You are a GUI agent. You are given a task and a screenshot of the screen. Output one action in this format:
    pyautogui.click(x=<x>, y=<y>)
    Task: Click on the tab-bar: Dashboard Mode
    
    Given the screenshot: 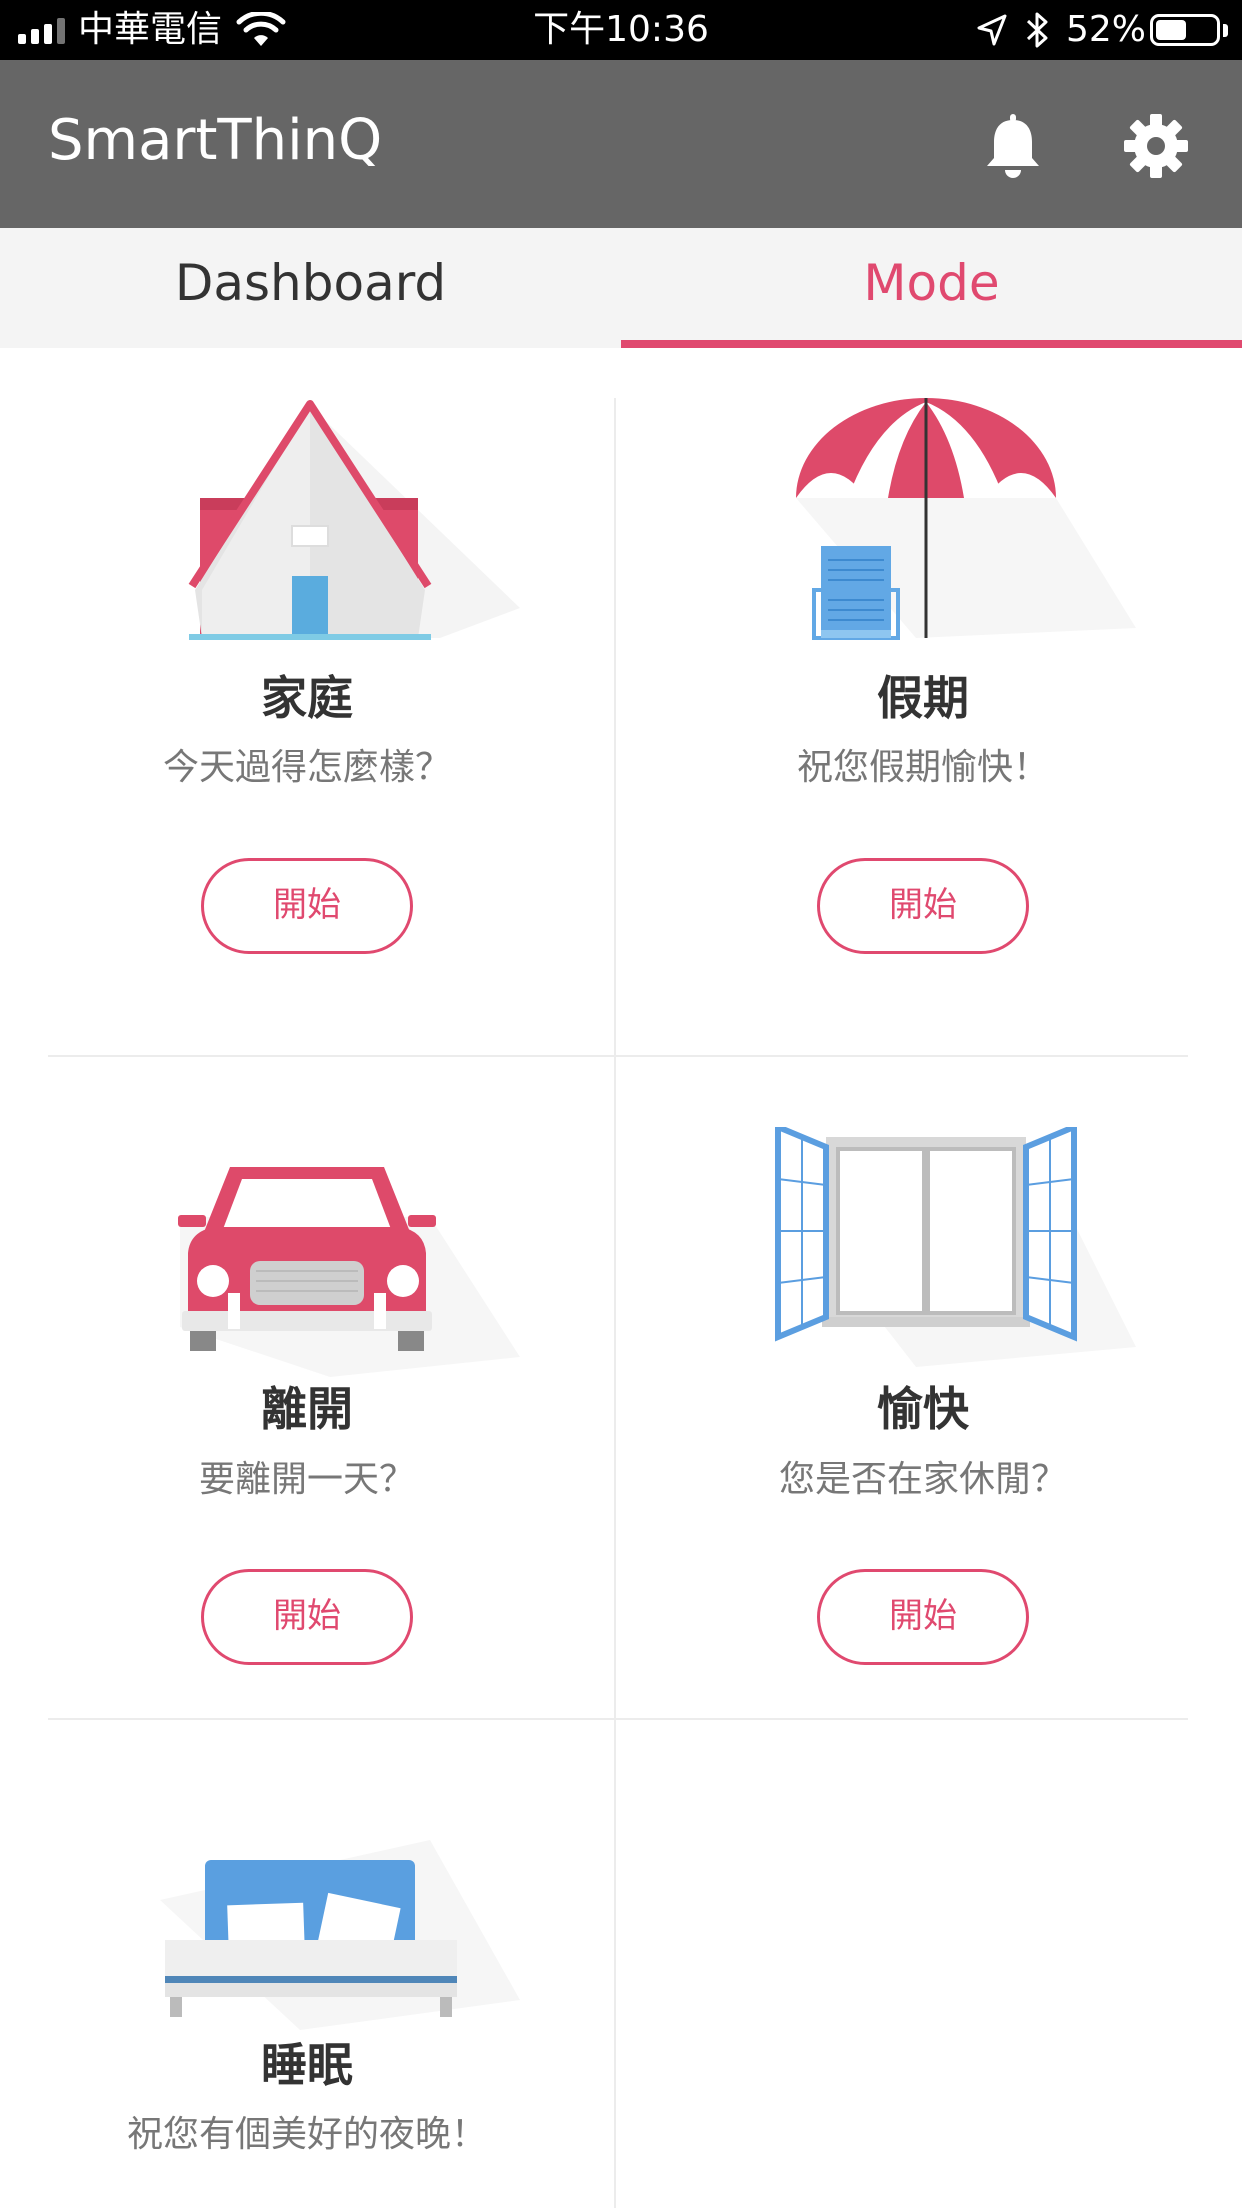 What is the action you would take?
    pyautogui.click(x=621, y=288)
    